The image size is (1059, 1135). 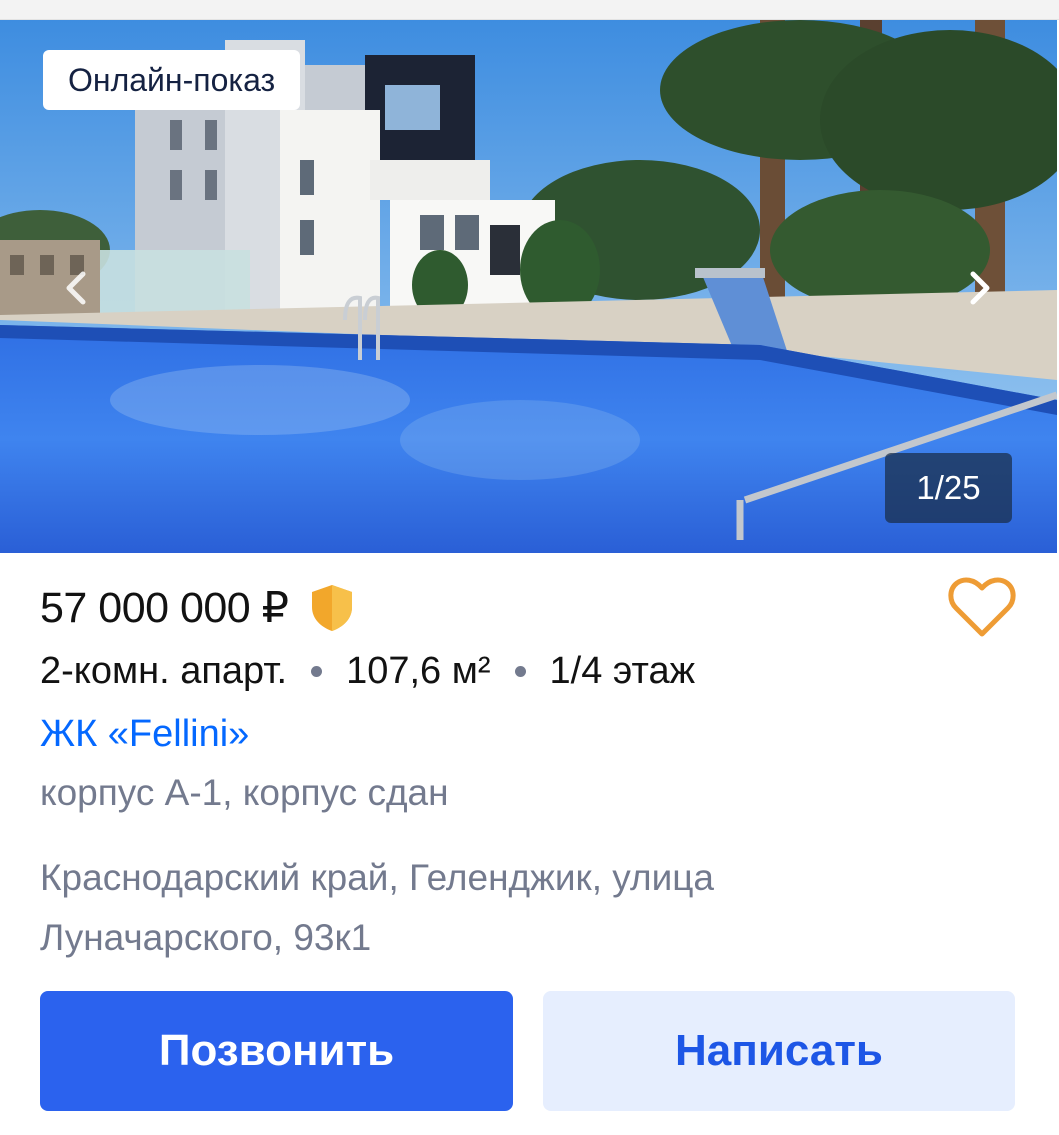 I want to click on gallery-next-button, so click(x=980, y=288).